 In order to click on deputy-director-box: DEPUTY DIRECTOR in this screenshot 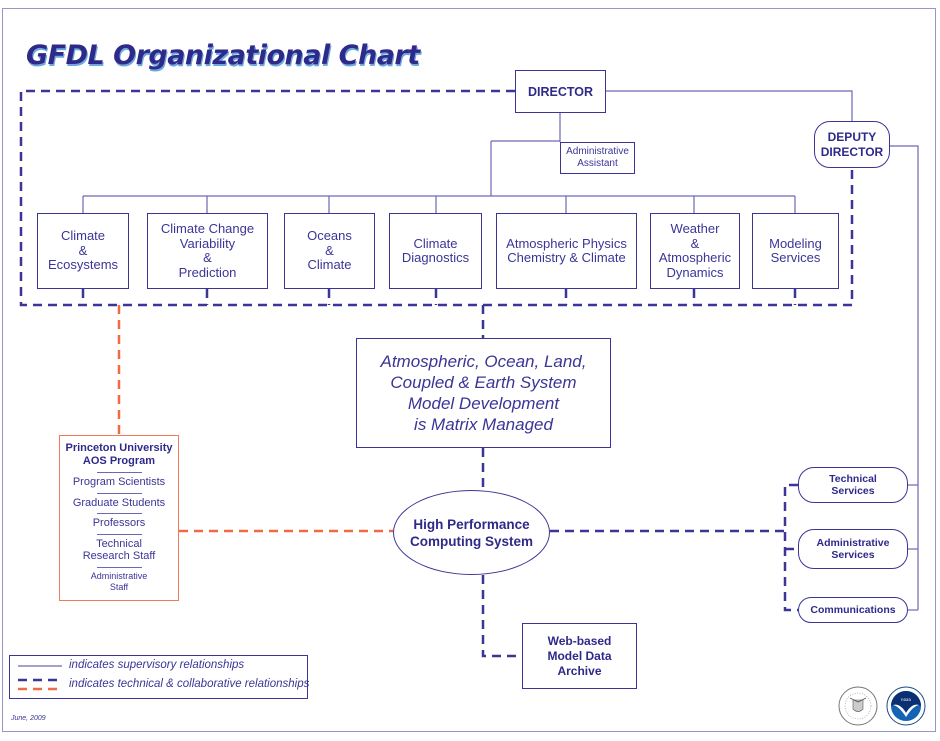, I will do `click(852, 144)`.